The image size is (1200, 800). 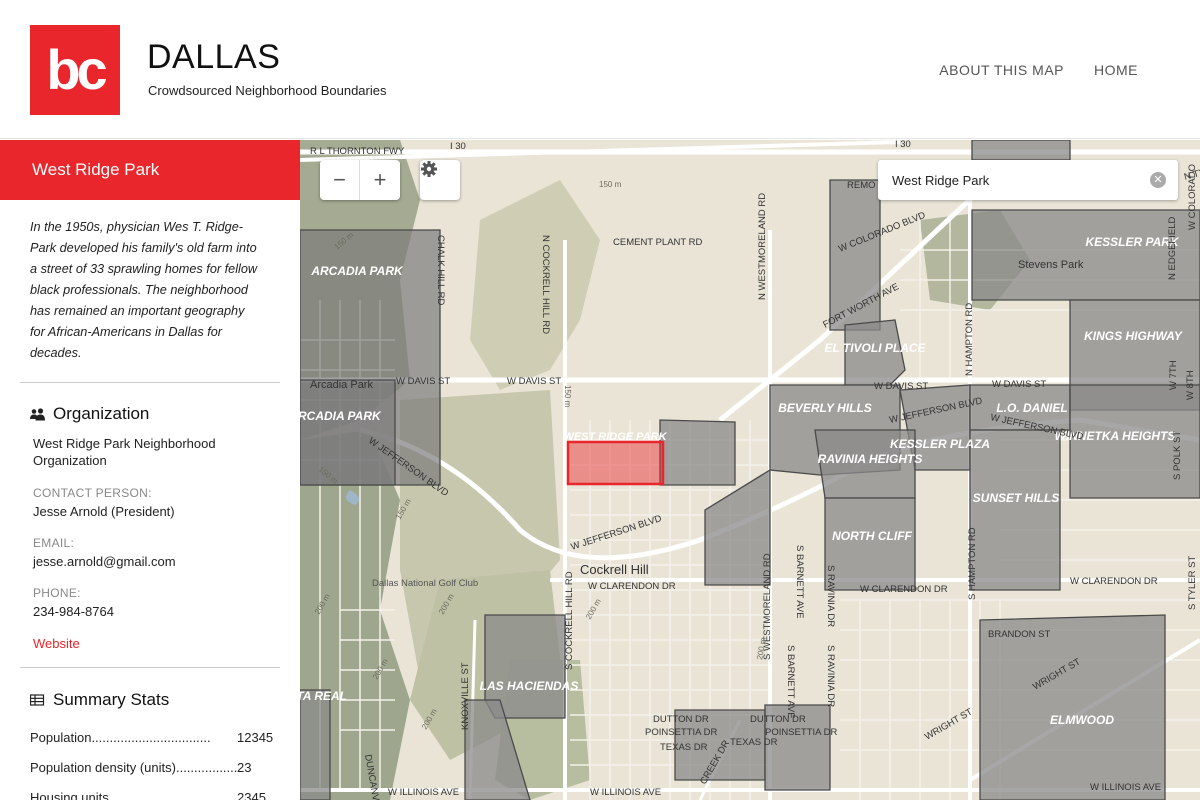 What do you see at coordinates (1019, 634) in the screenshot?
I see `street-label: BRANDON ST` at bounding box center [1019, 634].